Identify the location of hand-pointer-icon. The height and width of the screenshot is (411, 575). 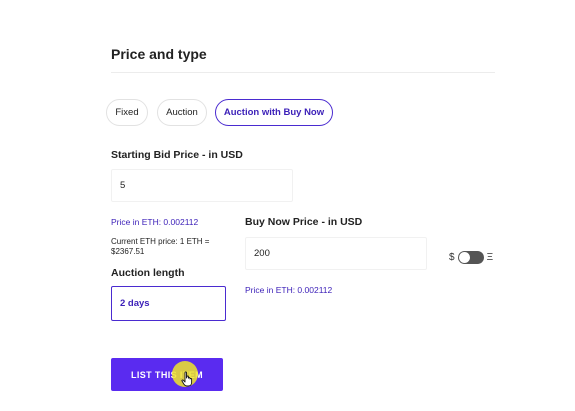
(187, 379).